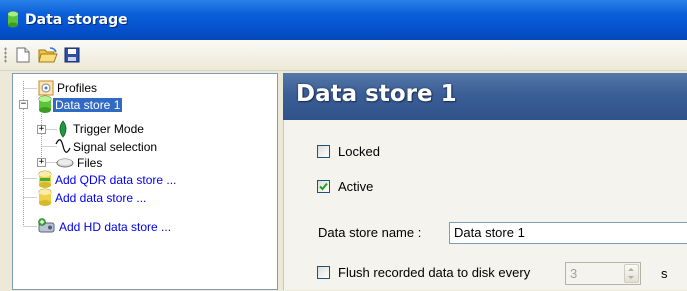 Image resolution: width=687 pixels, height=291 pixels. I want to click on app-icon, so click(13, 19).